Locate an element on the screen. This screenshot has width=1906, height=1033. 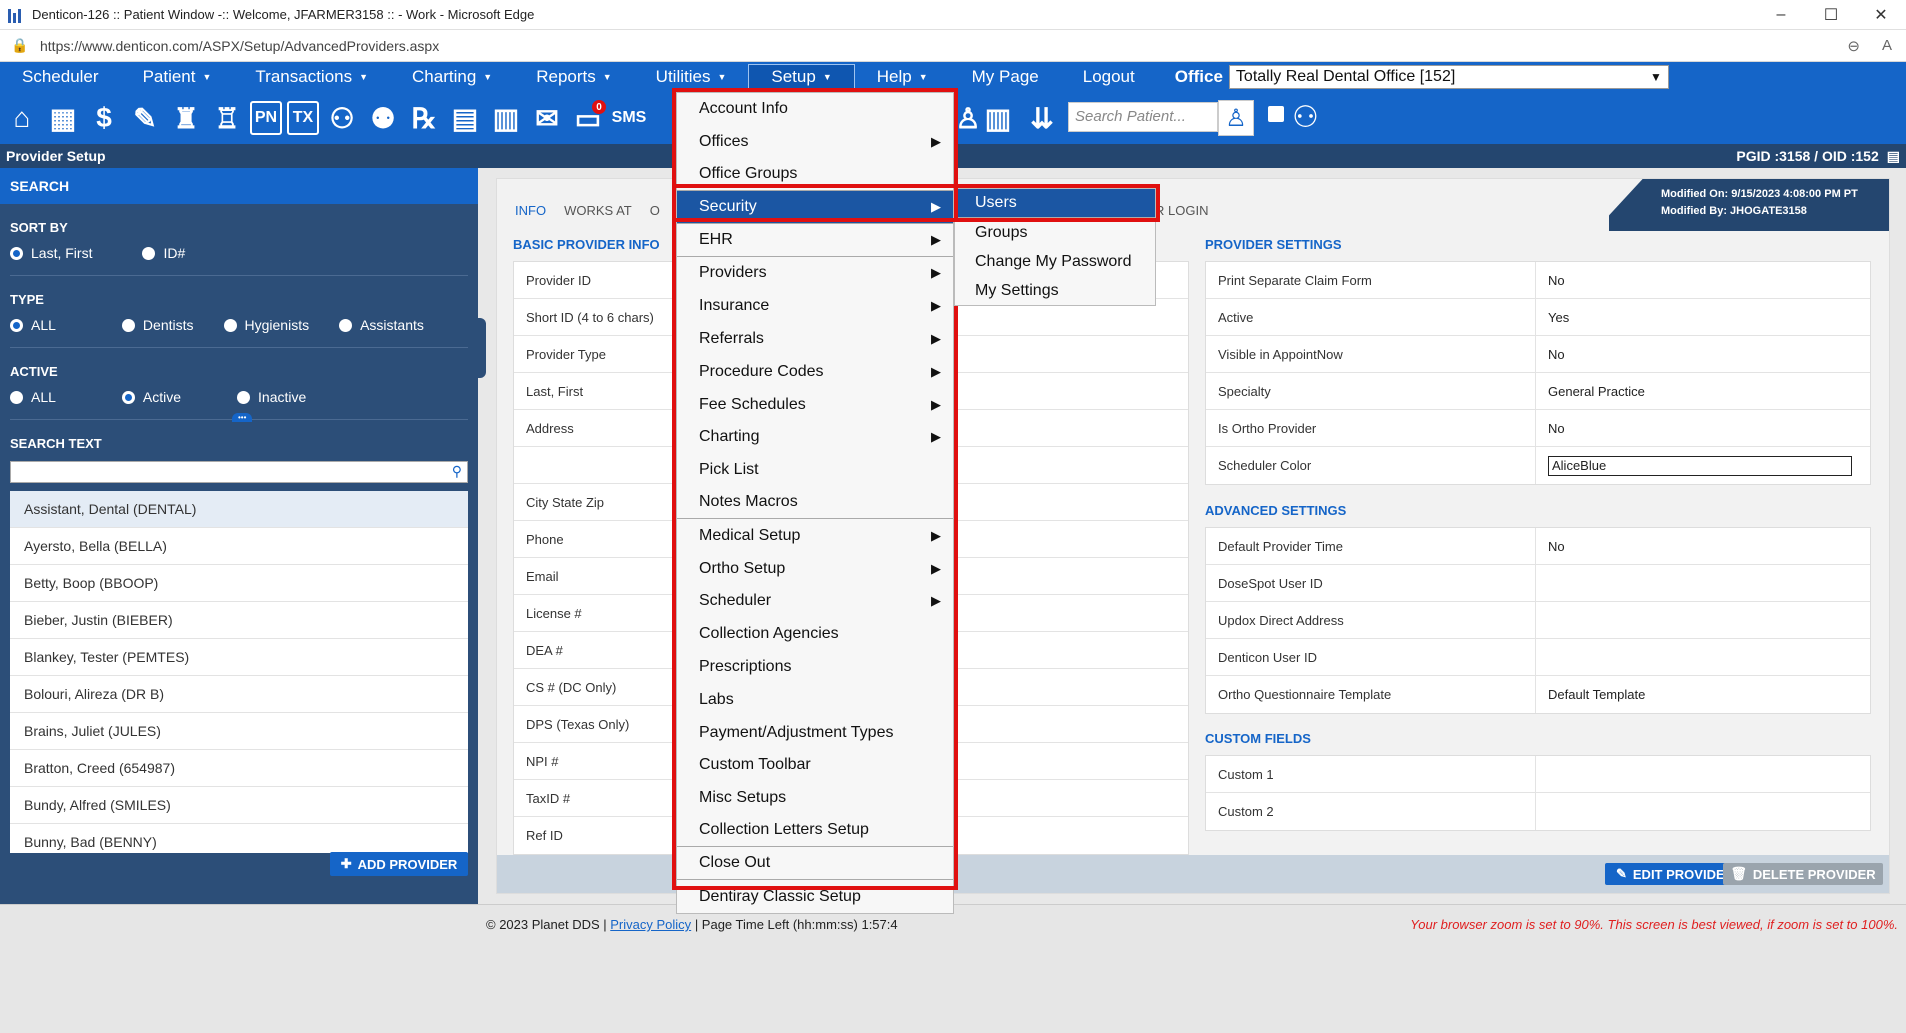
nav-charting: Charting ▼ is located at coordinates (452, 77).